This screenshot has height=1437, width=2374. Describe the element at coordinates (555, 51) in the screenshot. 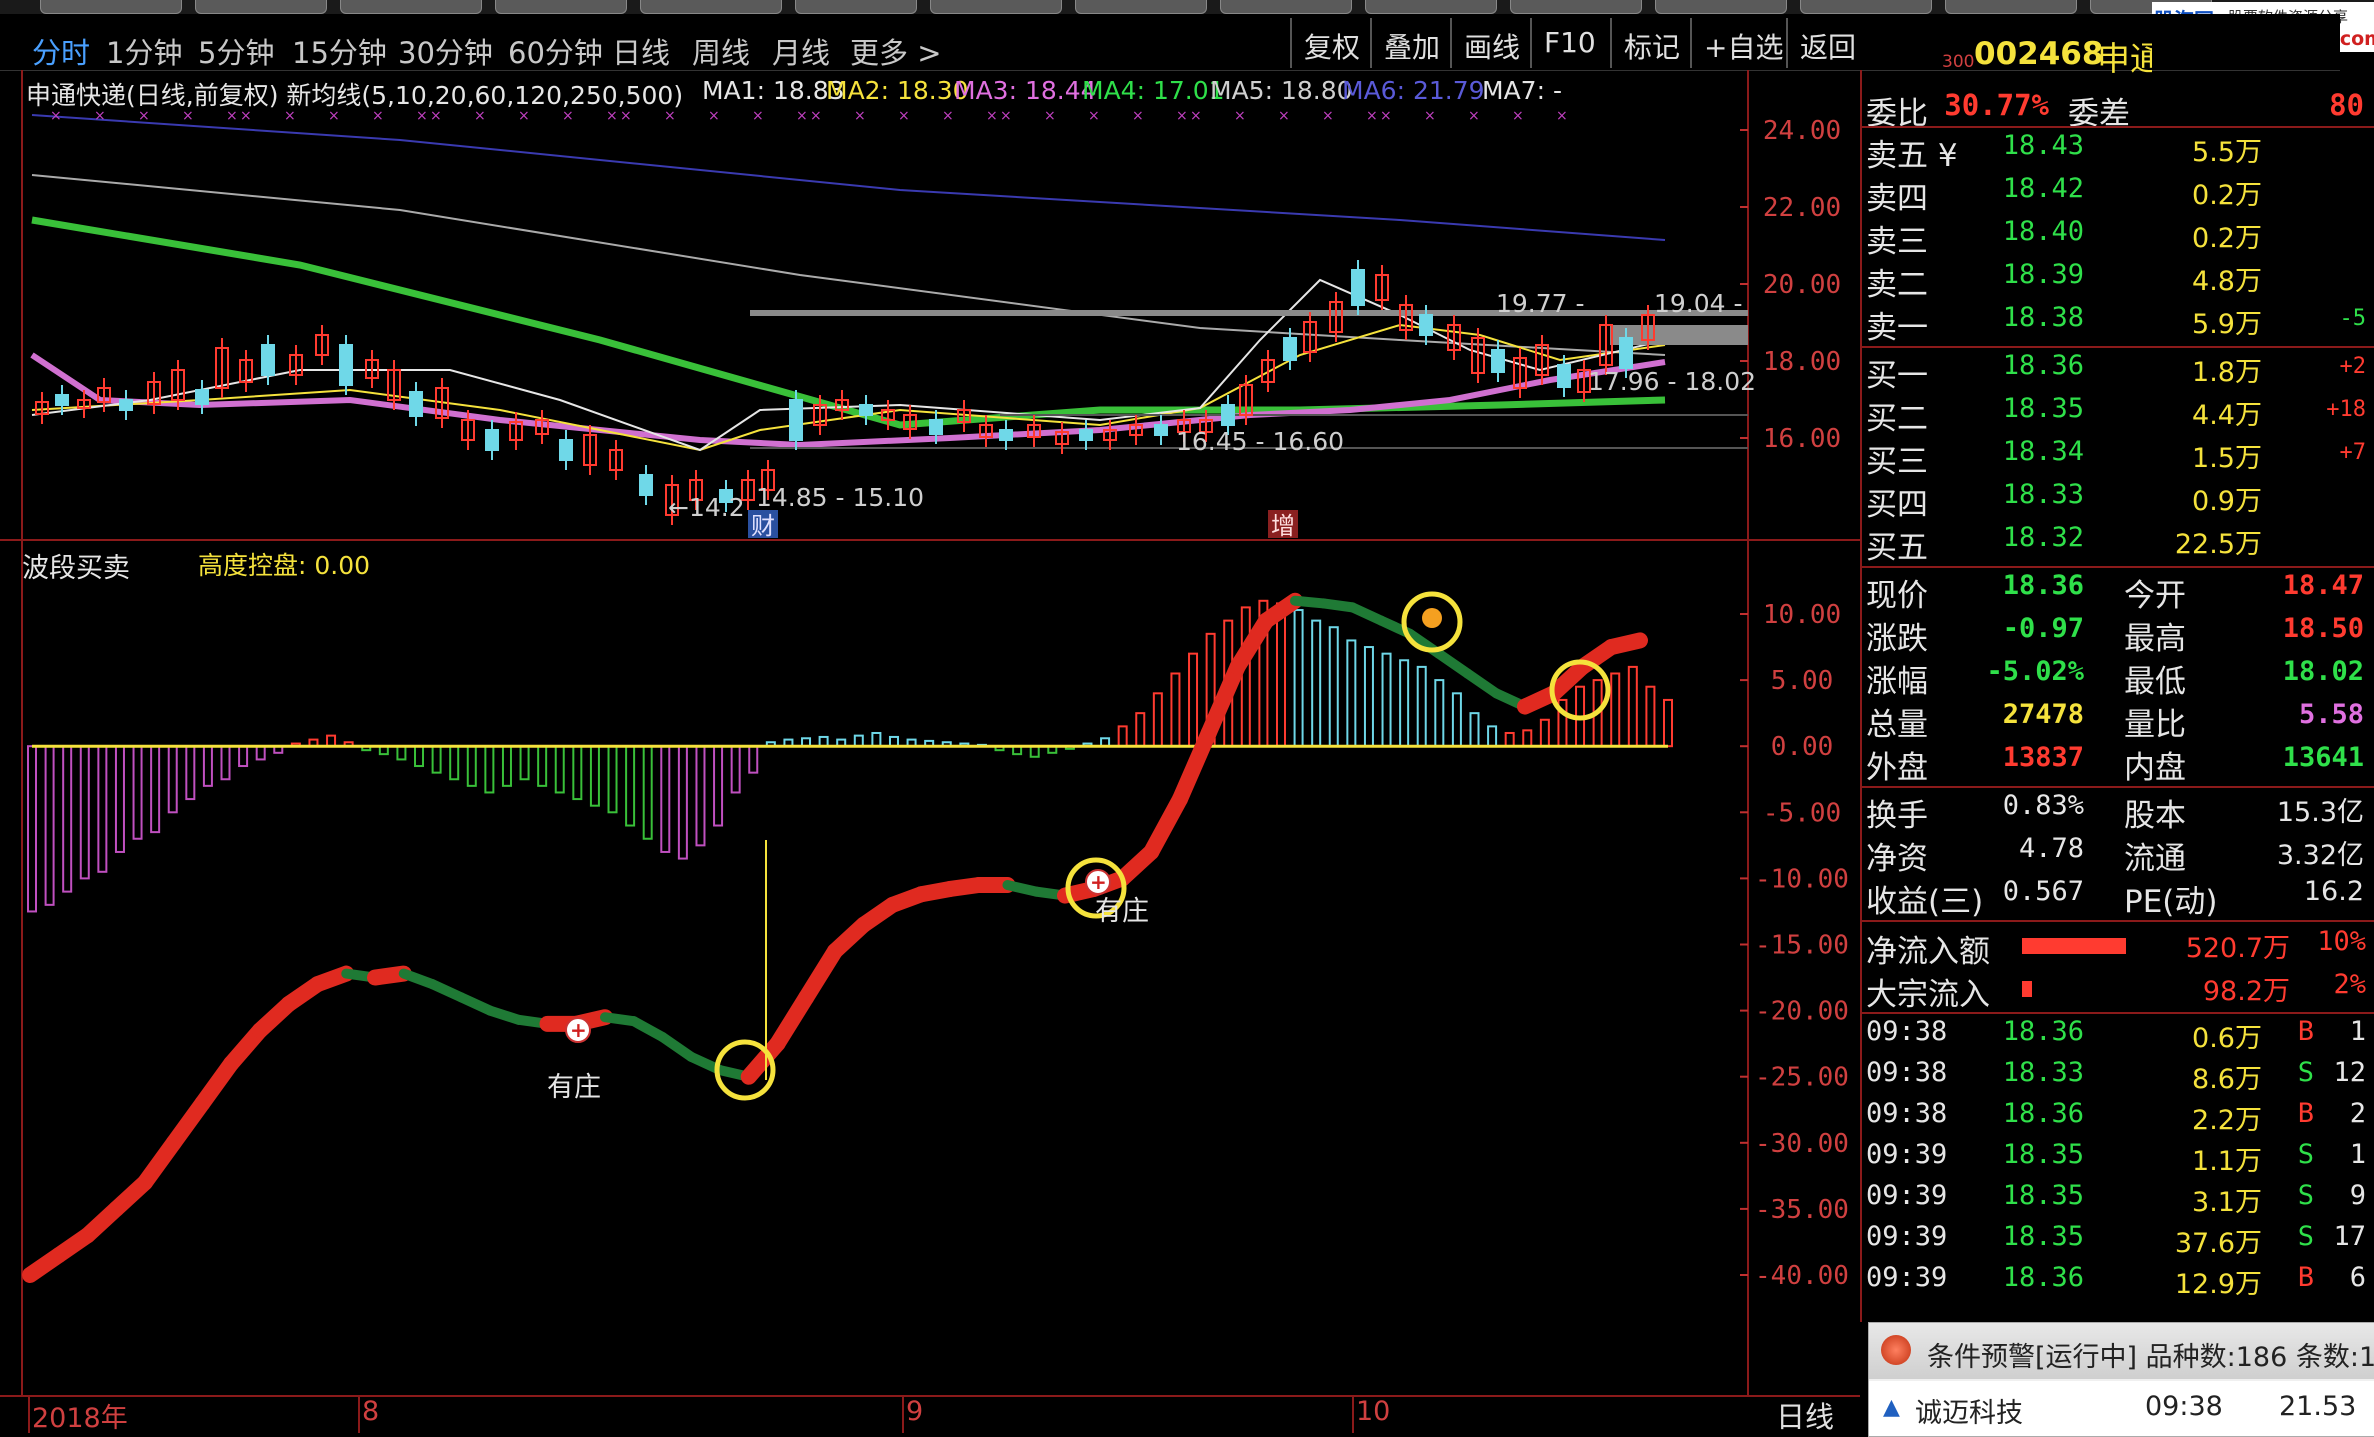

I see `period-item: 60分钟` at that location.